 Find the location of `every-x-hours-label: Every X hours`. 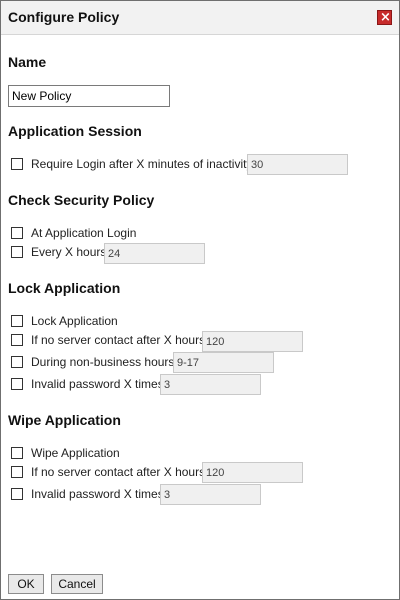

every-x-hours-label: Every X hours is located at coordinates (69, 252).